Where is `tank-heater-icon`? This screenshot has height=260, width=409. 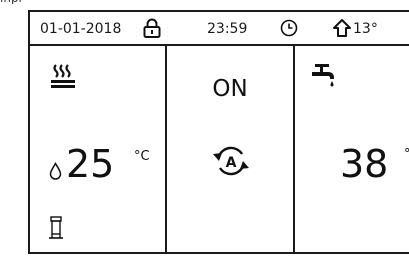
tank-heater-icon is located at coordinates (56, 227).